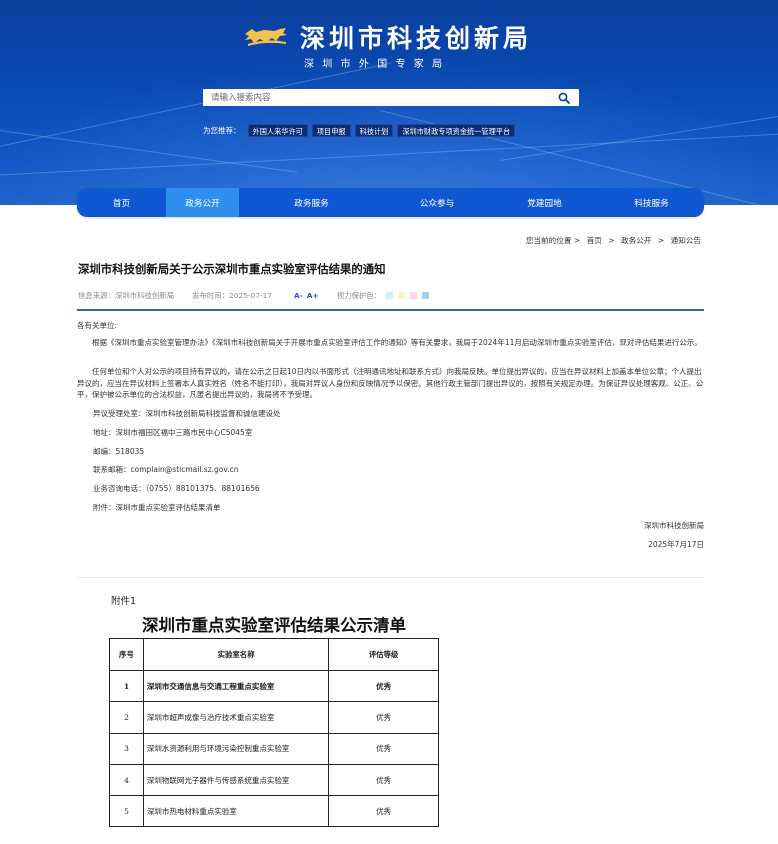 This screenshot has width=778, height=844. I want to click on table-row: 1 深圳市交通信息与交通工程重点实验室 优秀, so click(274, 686).